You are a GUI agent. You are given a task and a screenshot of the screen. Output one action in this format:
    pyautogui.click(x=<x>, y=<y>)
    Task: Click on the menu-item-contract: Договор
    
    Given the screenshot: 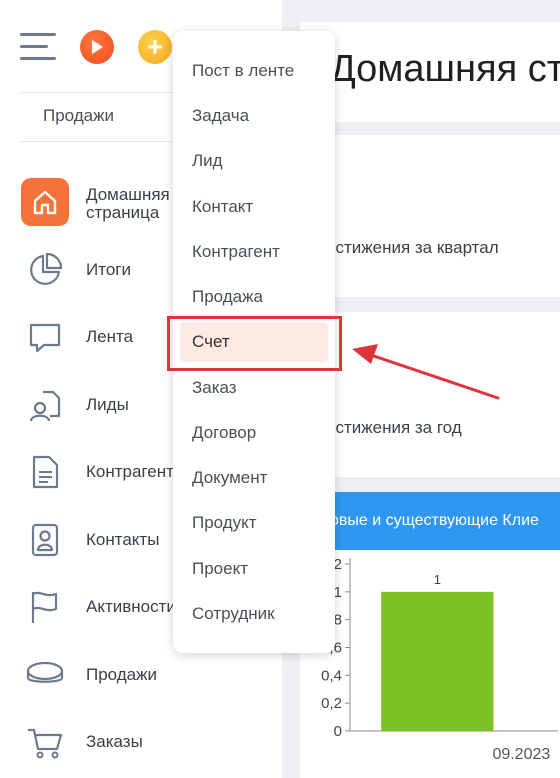 What is the action you would take?
    pyautogui.click(x=254, y=433)
    